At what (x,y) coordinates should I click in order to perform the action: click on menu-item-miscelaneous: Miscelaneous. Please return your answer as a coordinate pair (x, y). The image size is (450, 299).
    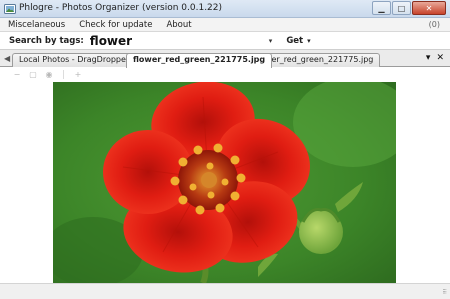
    Looking at the image, I should click on (36, 25).